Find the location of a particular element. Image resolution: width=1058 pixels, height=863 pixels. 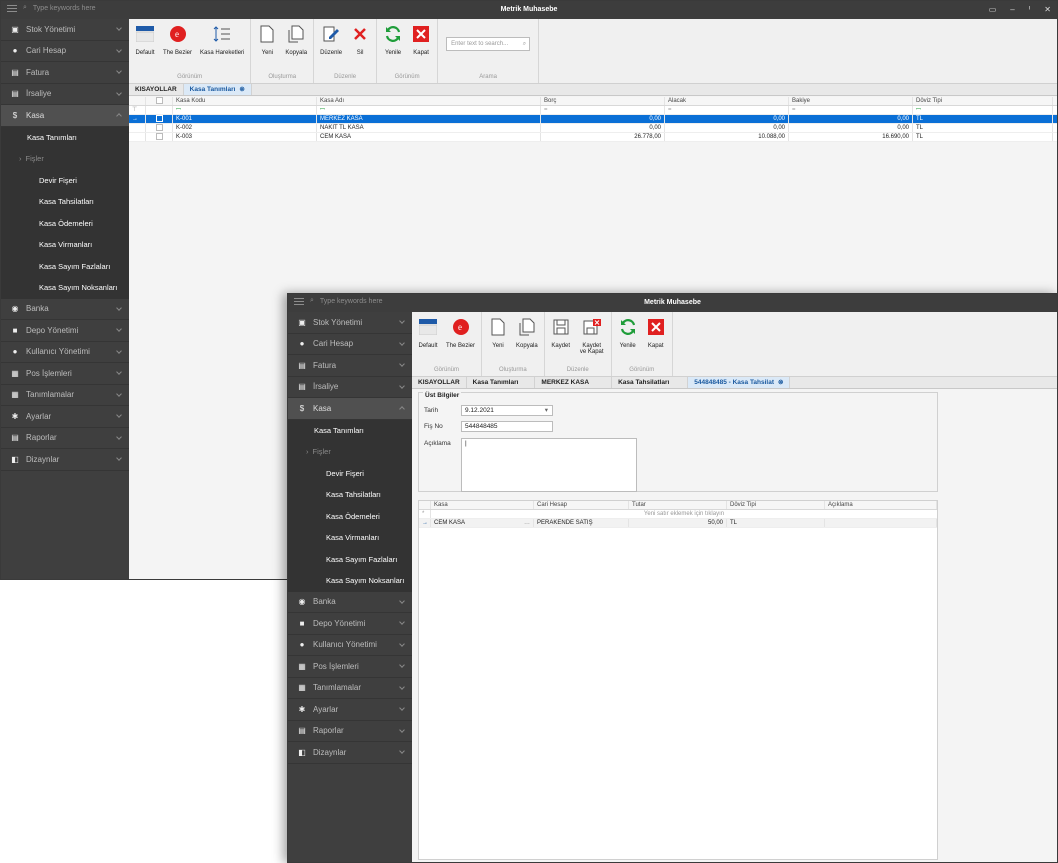

filter-row: ⊤ ꟷ ꟷ = = = ꟷ is located at coordinates (593, 110).